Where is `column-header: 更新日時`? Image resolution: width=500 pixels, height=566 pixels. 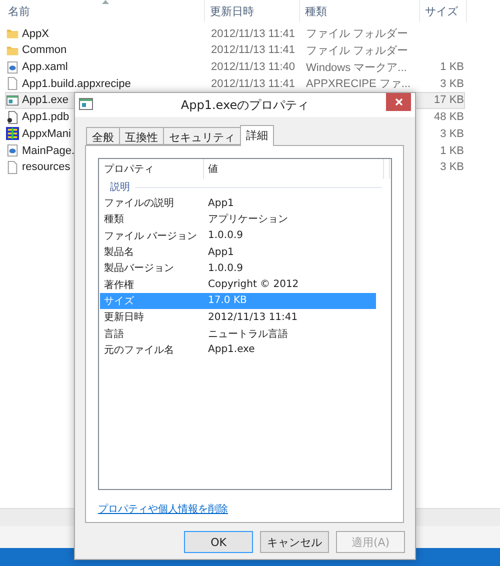
column-header: 更新日時 is located at coordinates (252, 11).